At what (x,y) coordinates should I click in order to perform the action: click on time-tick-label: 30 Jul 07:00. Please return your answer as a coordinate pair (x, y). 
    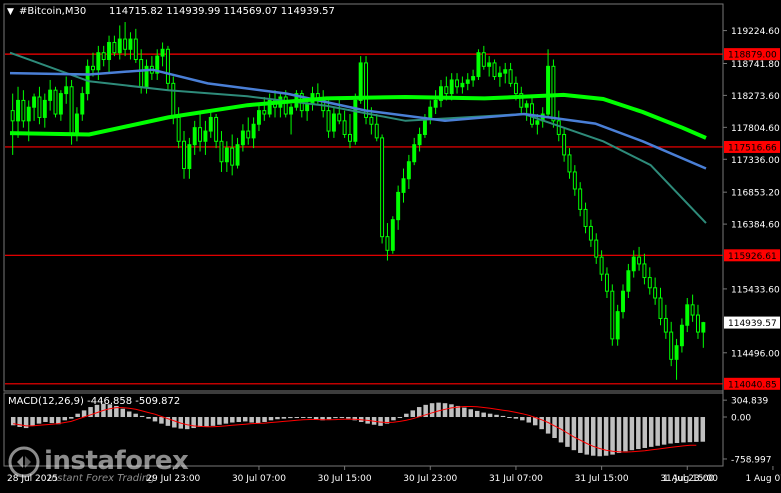
    Looking at the image, I should click on (259, 479).